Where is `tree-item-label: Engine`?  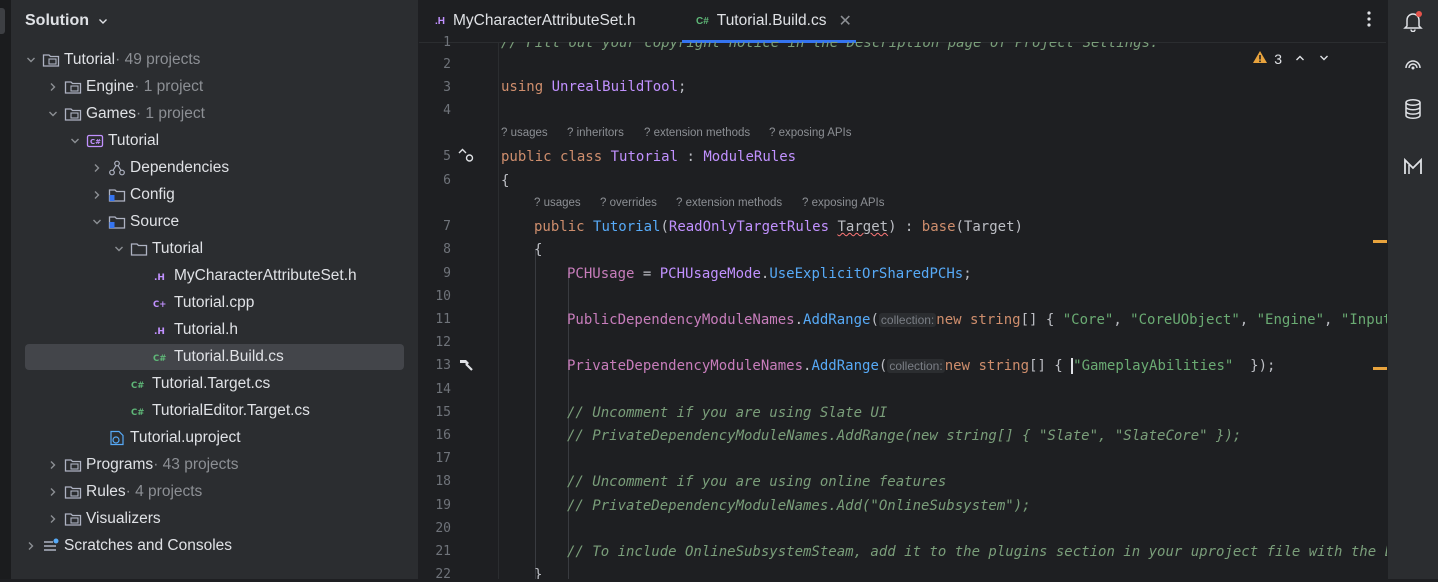
tree-item-label: Engine is located at coordinates (110, 86).